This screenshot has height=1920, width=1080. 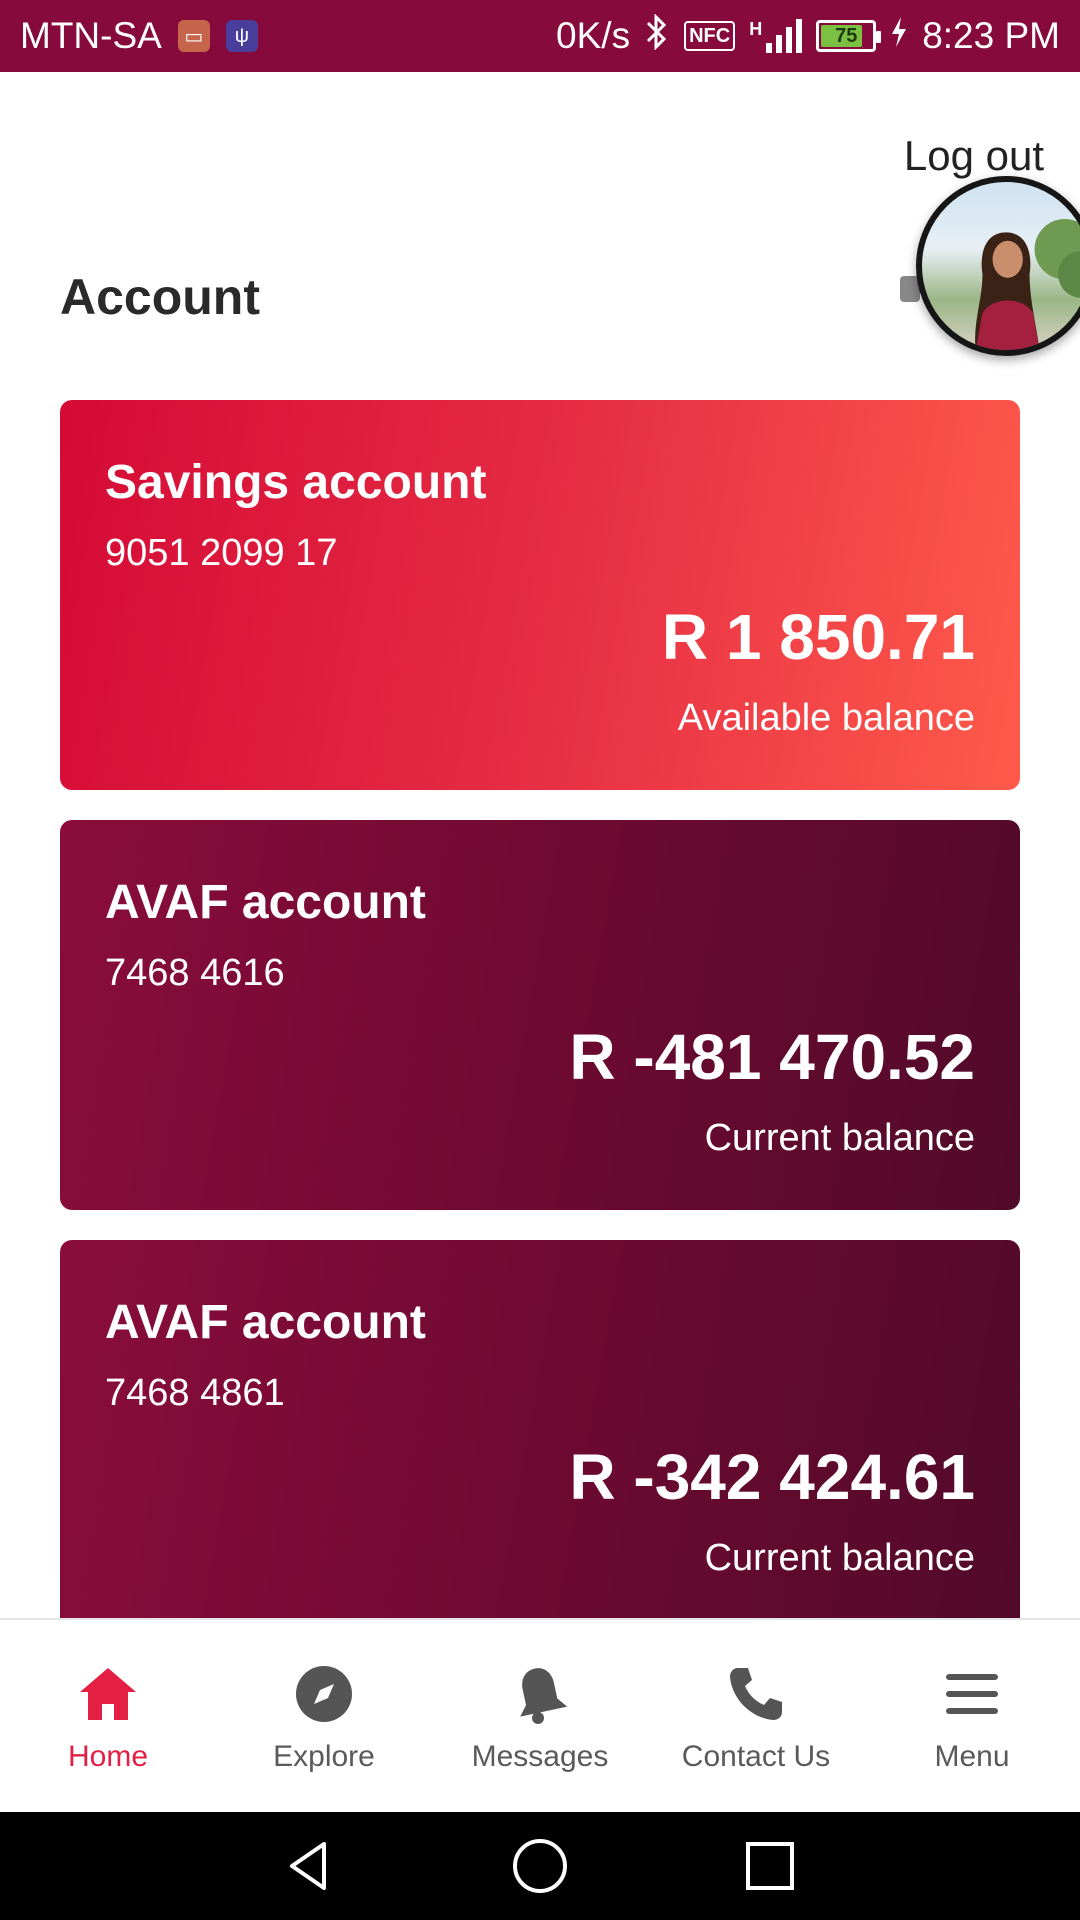 I want to click on nav-item-menu: Menu, so click(x=972, y=1716).